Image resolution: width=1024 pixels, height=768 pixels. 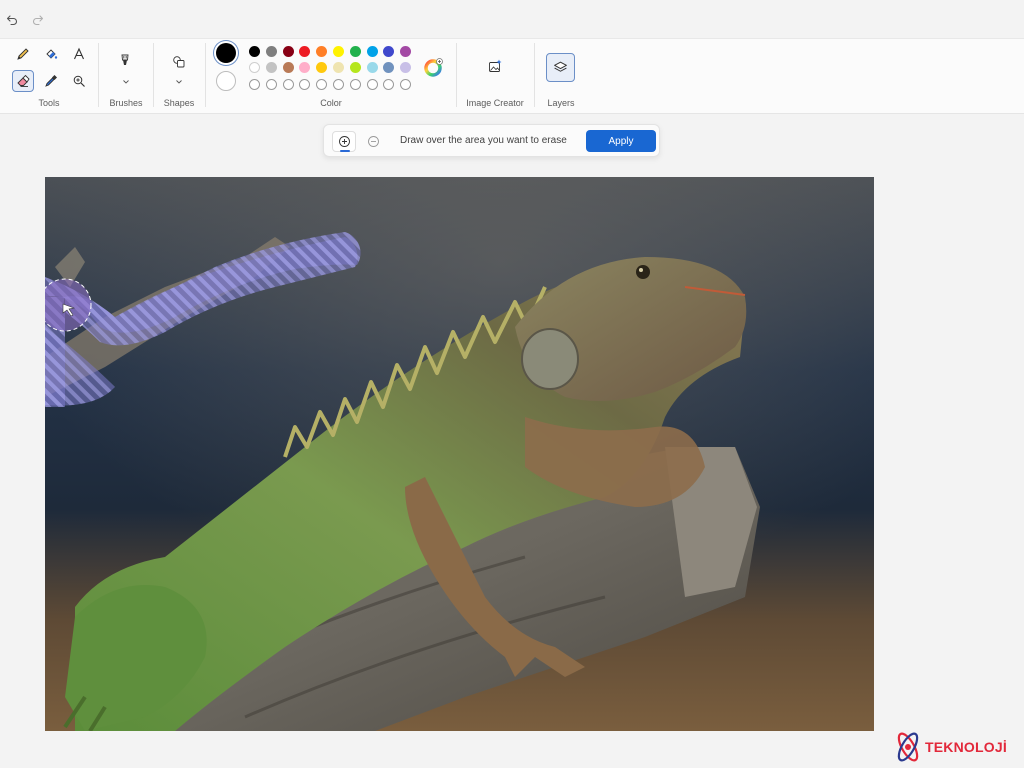 I want to click on plus-circle-icon, so click(x=344, y=141).